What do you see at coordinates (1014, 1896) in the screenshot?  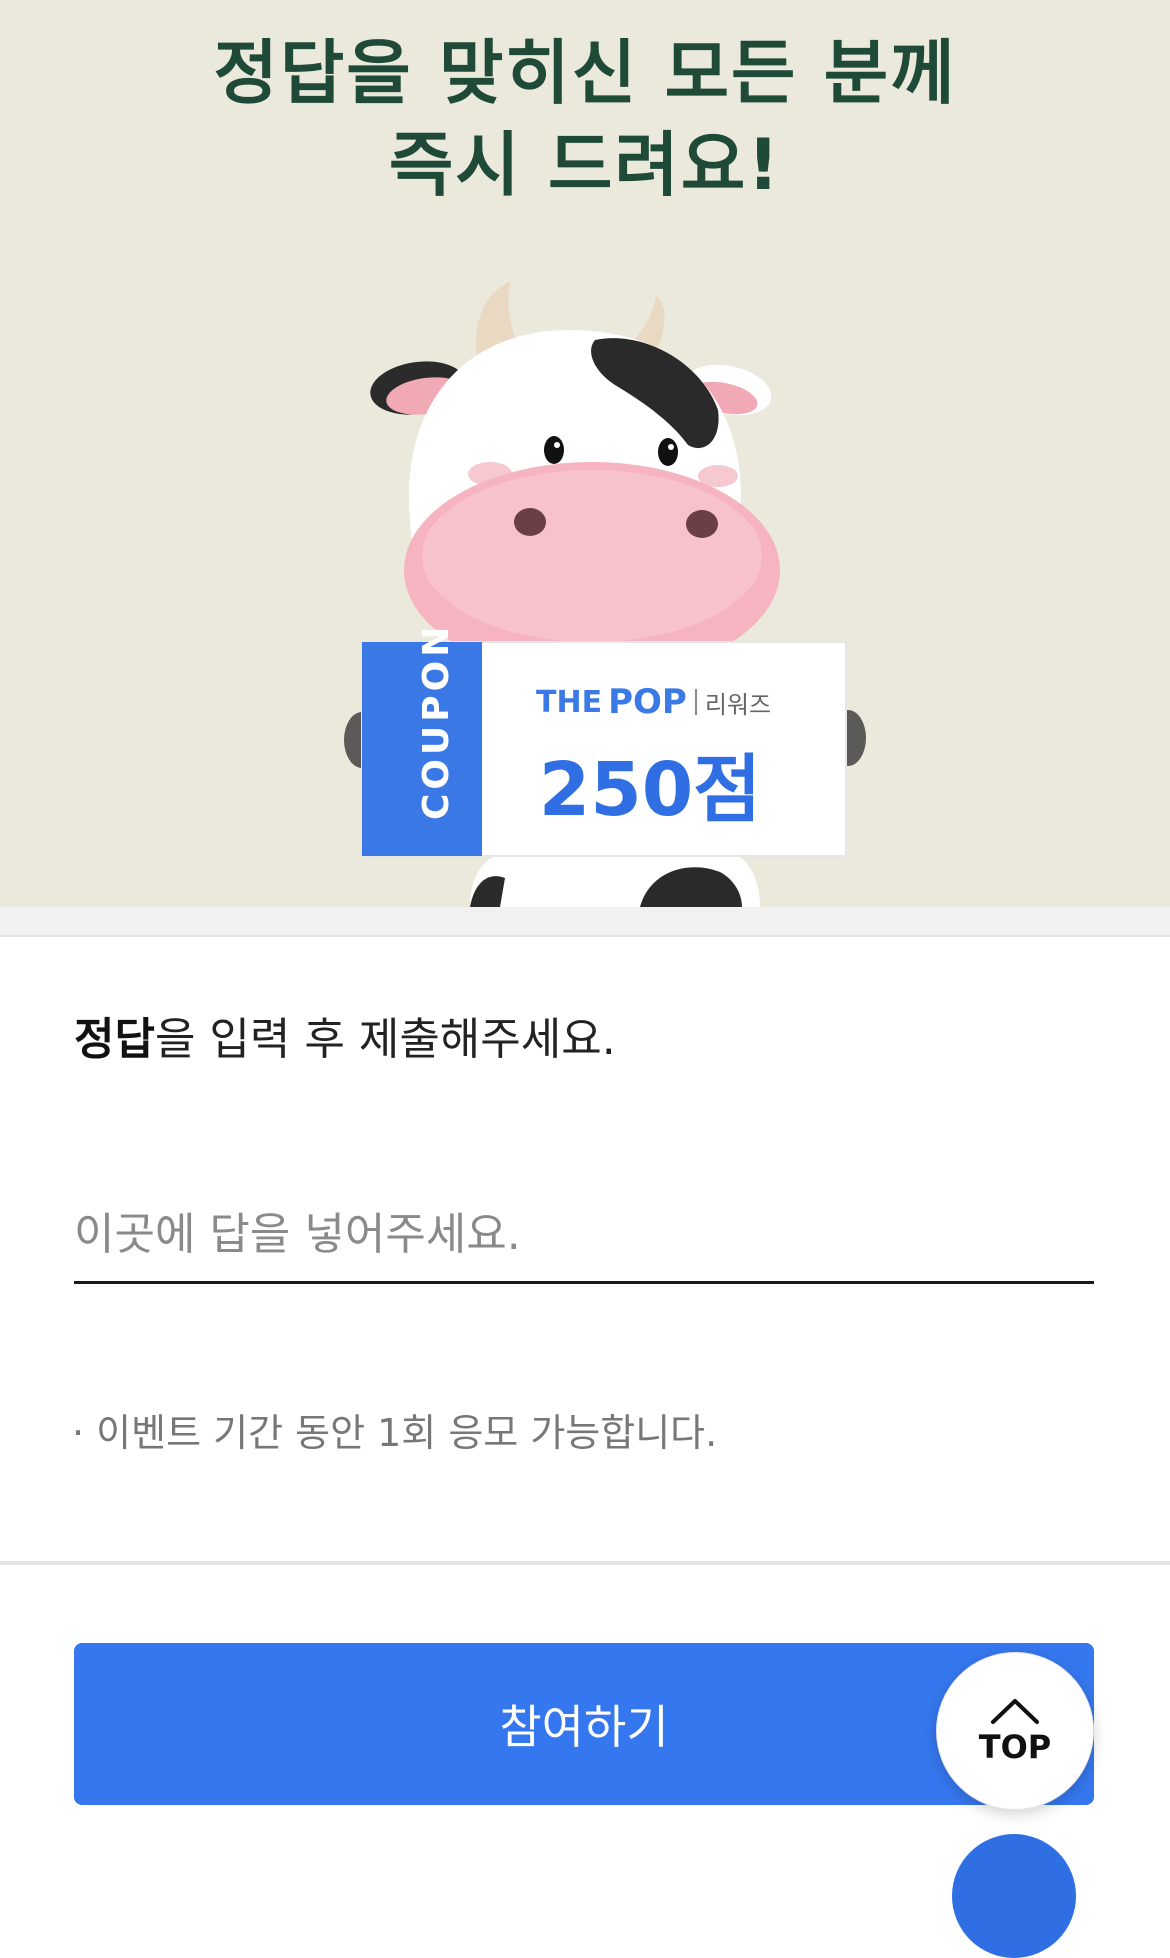 I see `floating-action-button` at bounding box center [1014, 1896].